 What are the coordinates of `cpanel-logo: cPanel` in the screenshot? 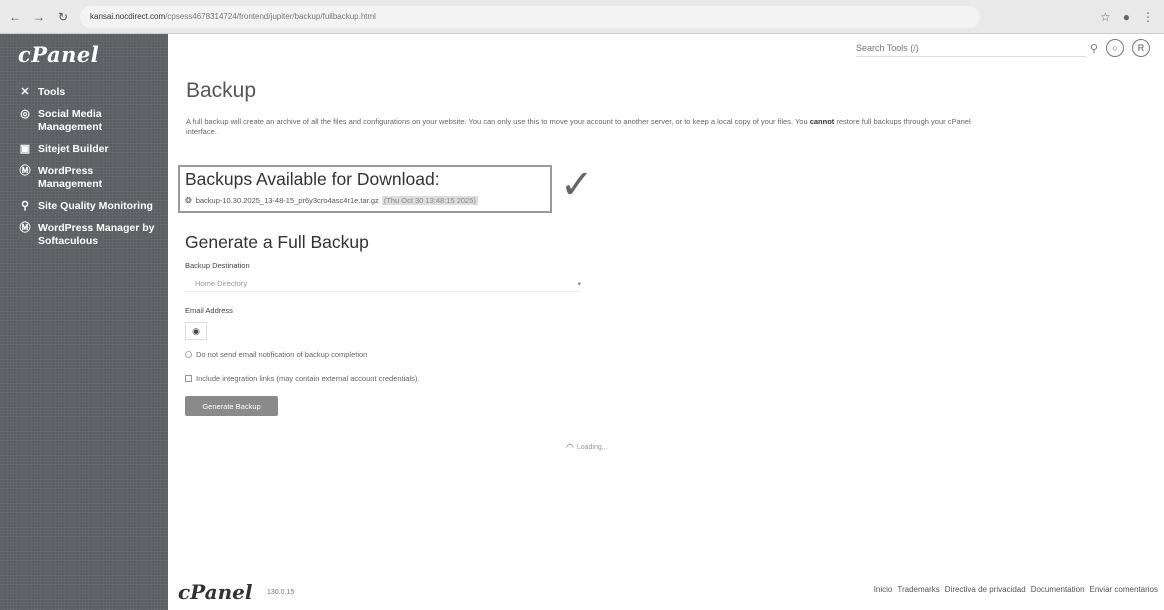 It's located at (84, 60).